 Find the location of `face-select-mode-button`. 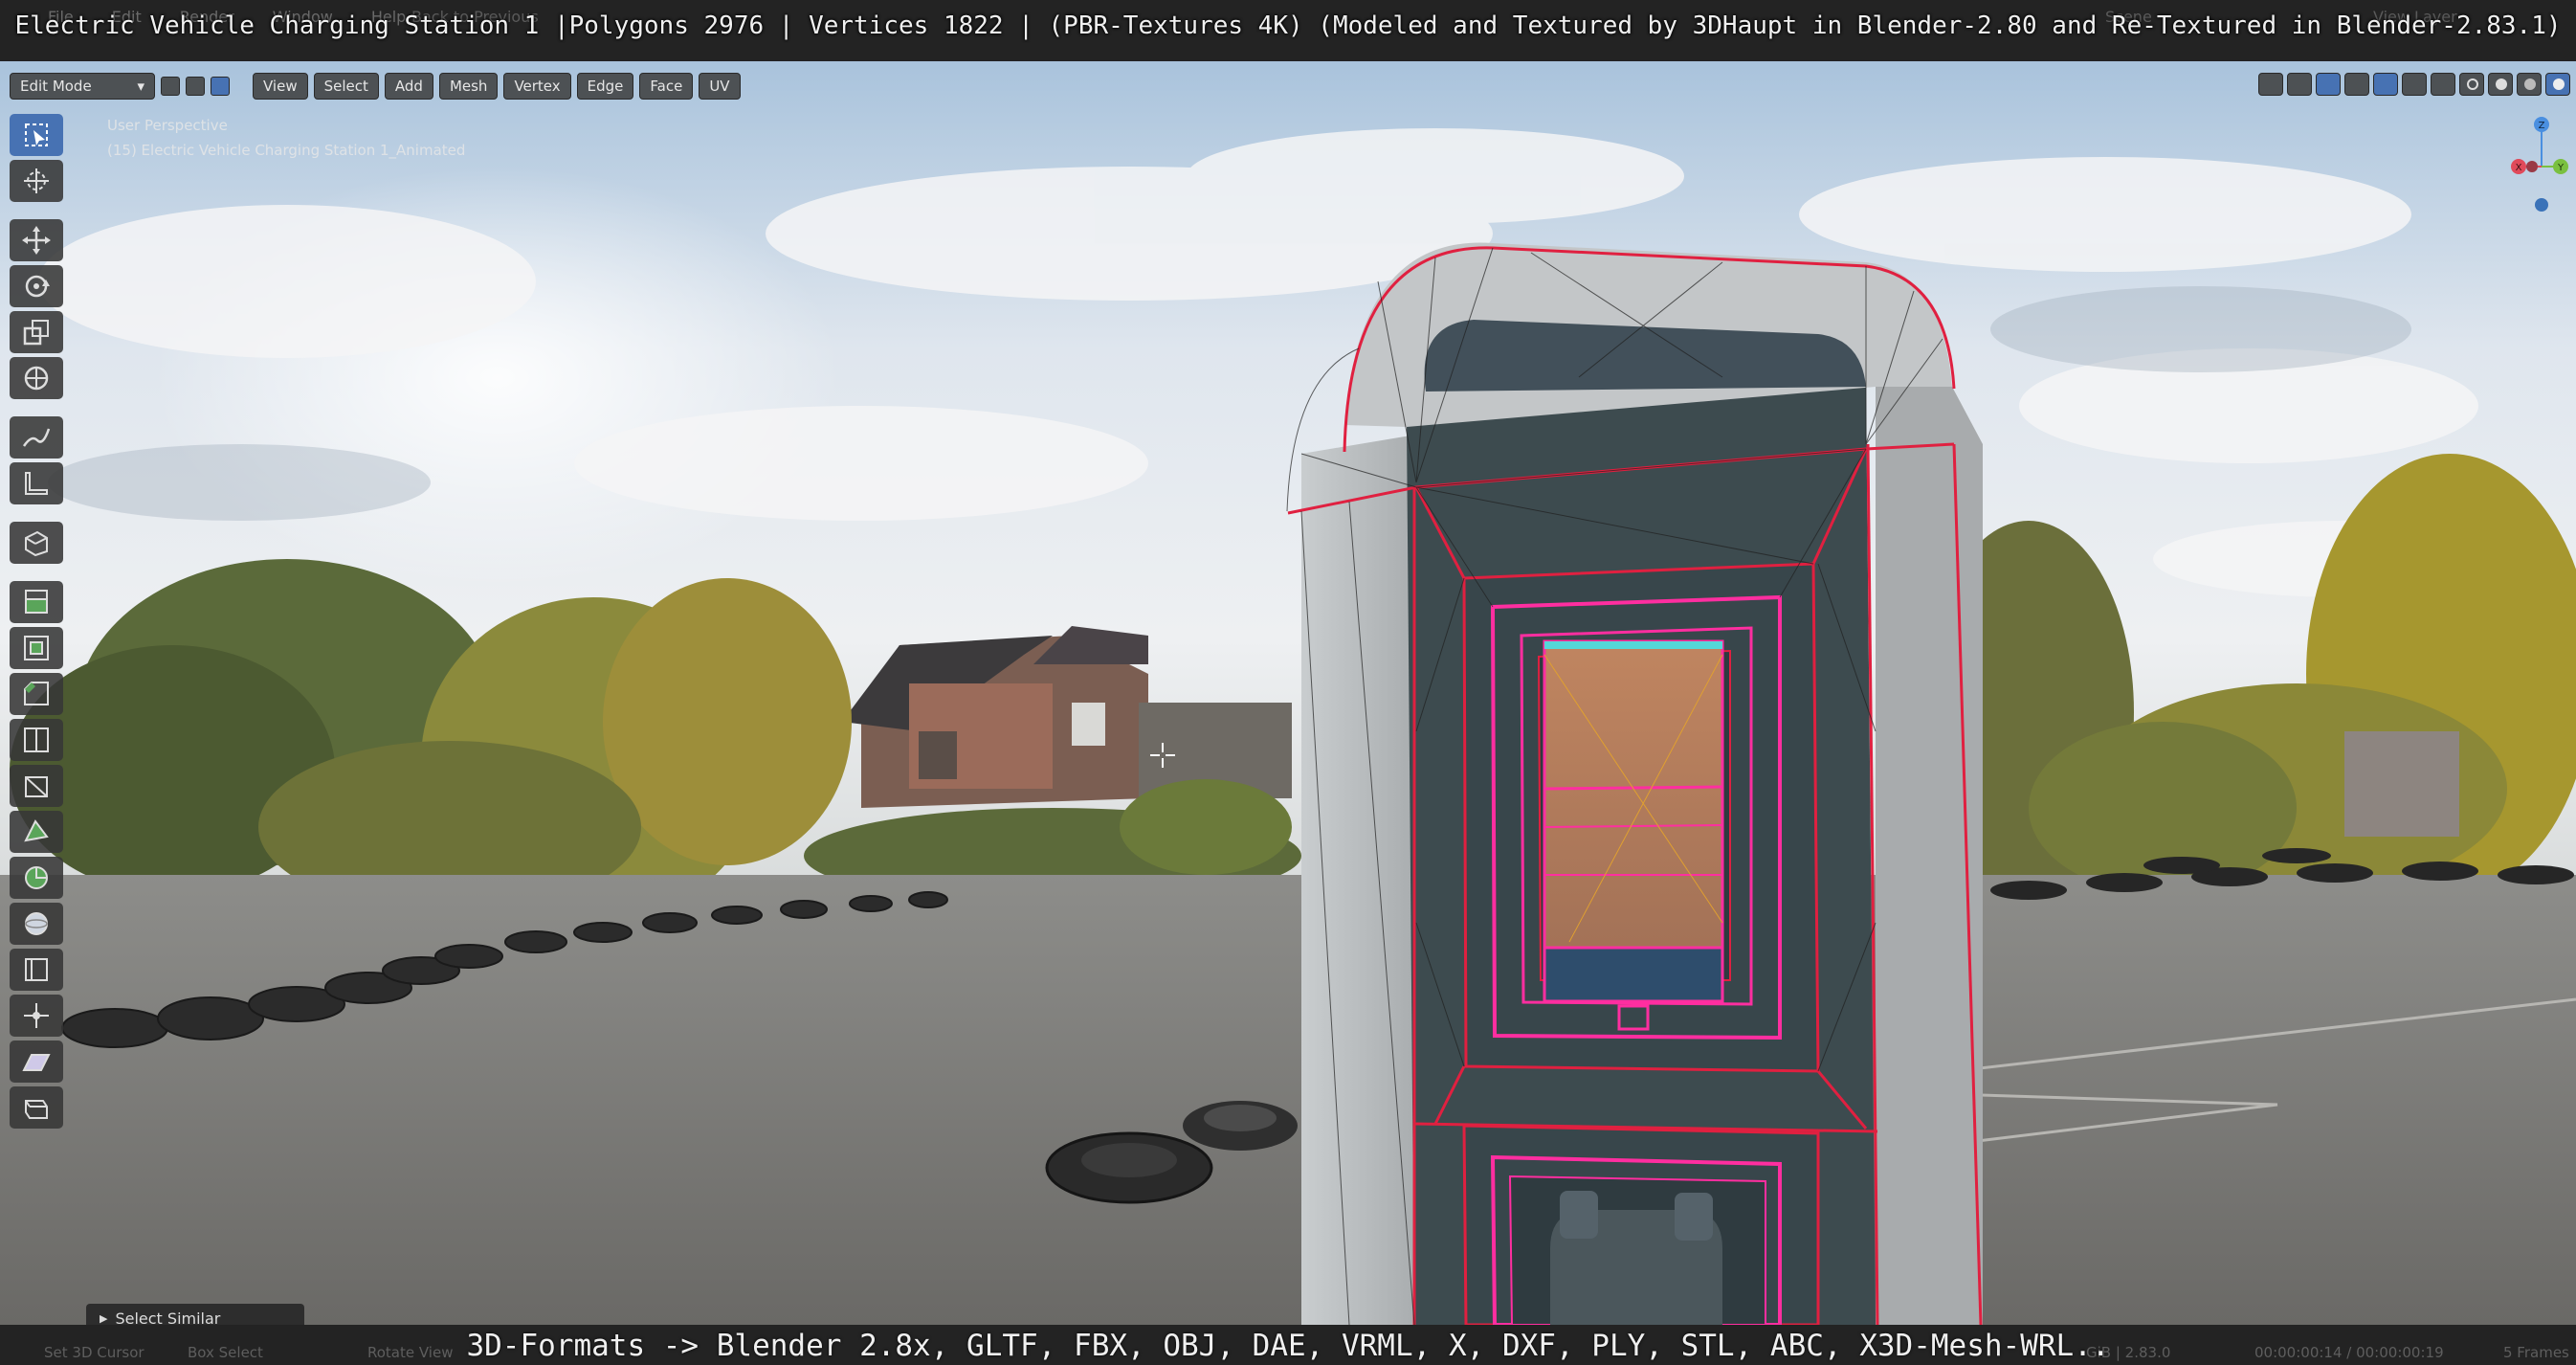

face-select-mode-button is located at coordinates (220, 87).